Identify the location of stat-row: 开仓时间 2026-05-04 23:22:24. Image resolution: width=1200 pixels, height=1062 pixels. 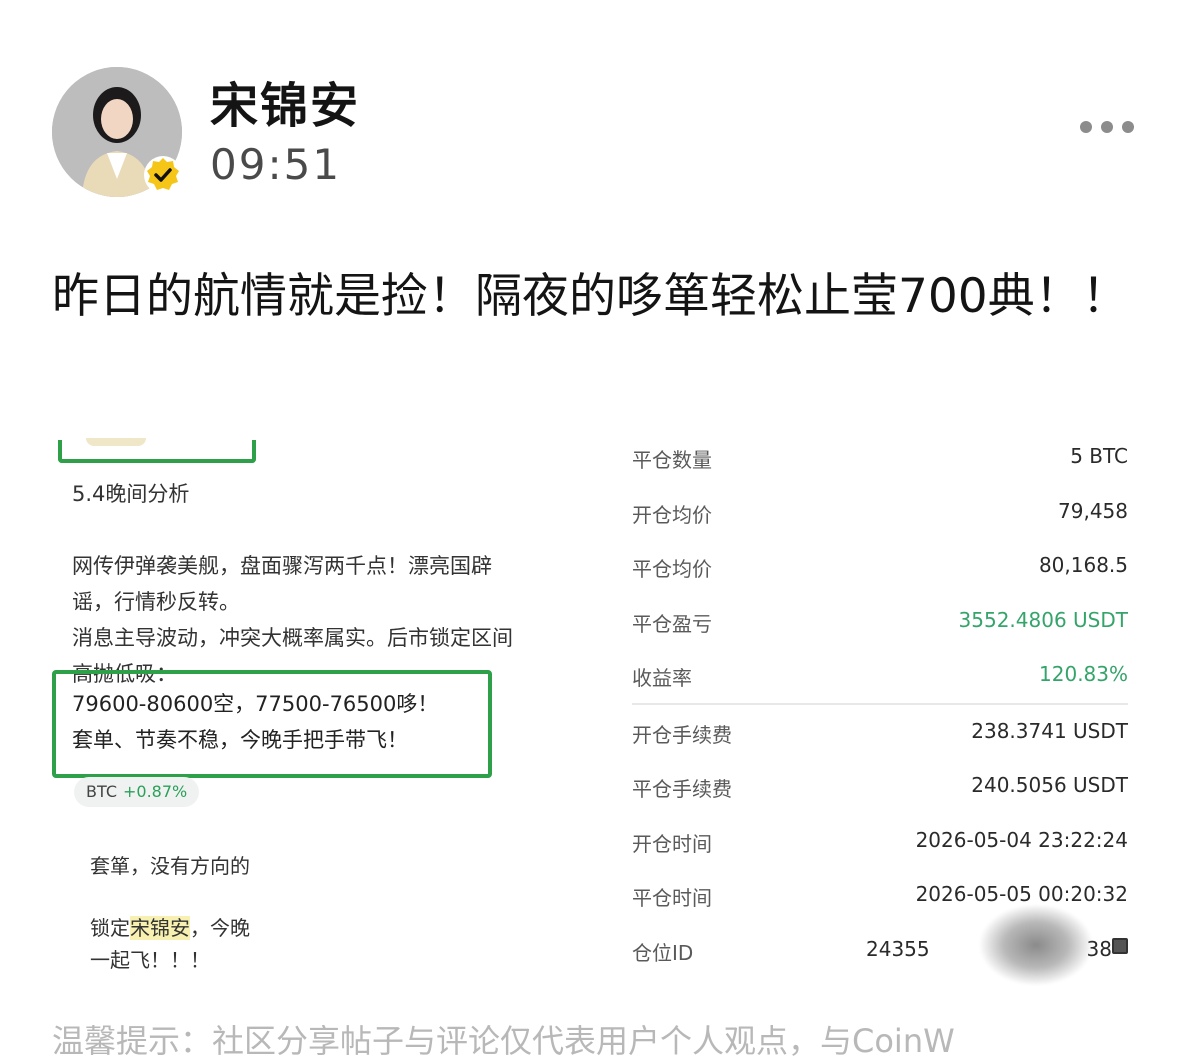
(880, 841).